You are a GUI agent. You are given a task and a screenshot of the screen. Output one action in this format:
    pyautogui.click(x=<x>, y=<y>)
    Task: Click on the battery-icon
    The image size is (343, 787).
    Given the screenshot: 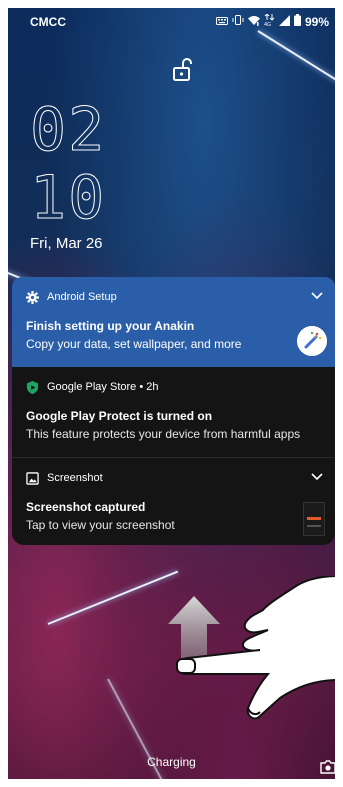 What is the action you would take?
    pyautogui.click(x=297, y=21)
    